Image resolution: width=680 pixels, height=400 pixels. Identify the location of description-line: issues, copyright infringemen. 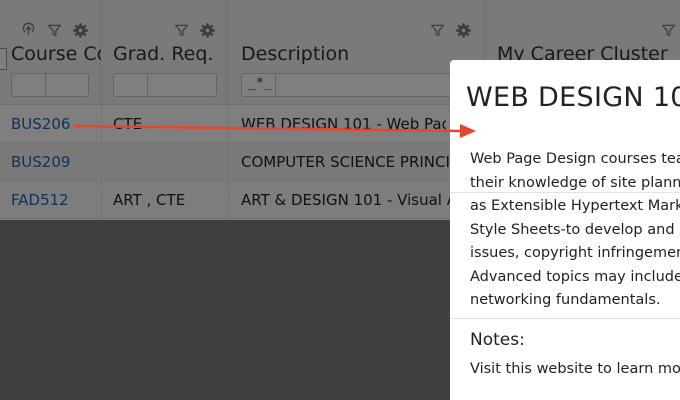
(575, 253).